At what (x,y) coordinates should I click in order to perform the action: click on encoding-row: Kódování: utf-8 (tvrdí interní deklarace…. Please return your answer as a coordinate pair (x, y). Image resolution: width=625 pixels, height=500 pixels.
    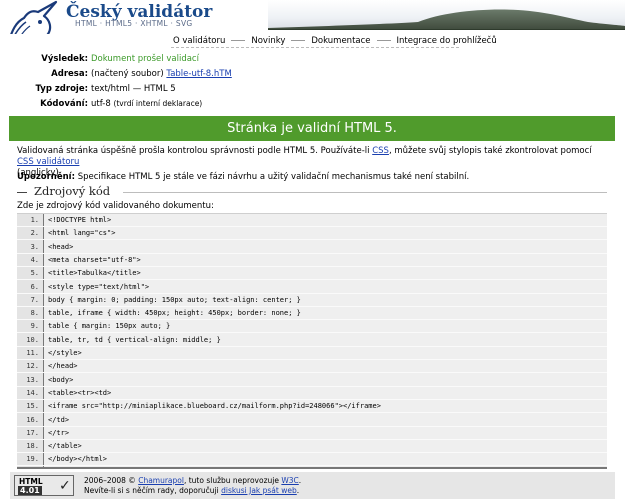
    Looking at the image, I should click on (312, 105).